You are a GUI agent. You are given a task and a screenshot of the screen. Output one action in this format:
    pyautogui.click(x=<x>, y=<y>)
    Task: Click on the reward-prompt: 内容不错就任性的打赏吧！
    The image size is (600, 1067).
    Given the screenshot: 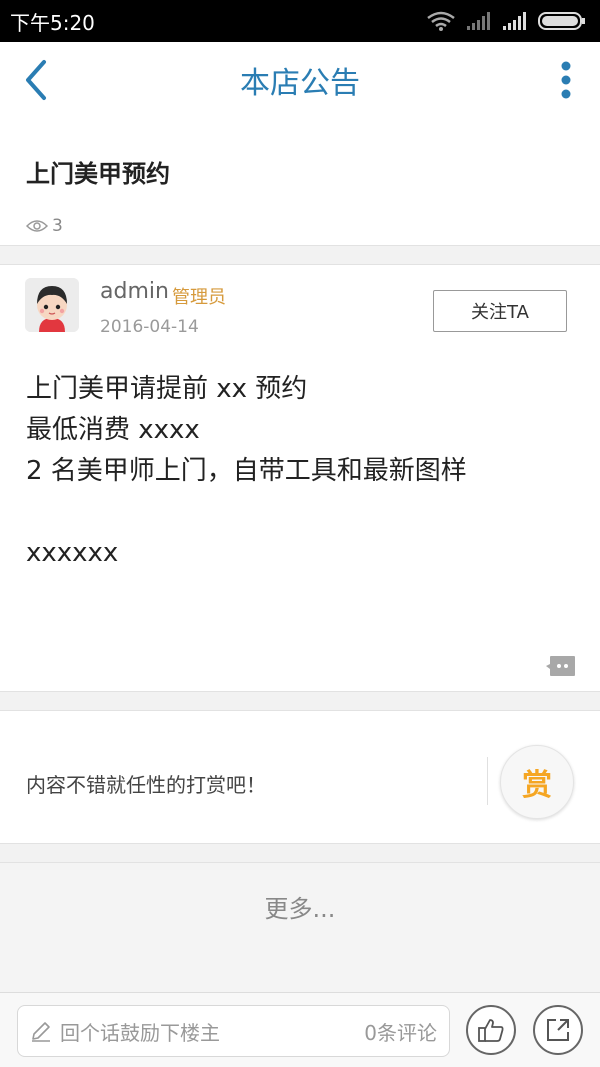 What is the action you would take?
    pyautogui.click(x=146, y=785)
    